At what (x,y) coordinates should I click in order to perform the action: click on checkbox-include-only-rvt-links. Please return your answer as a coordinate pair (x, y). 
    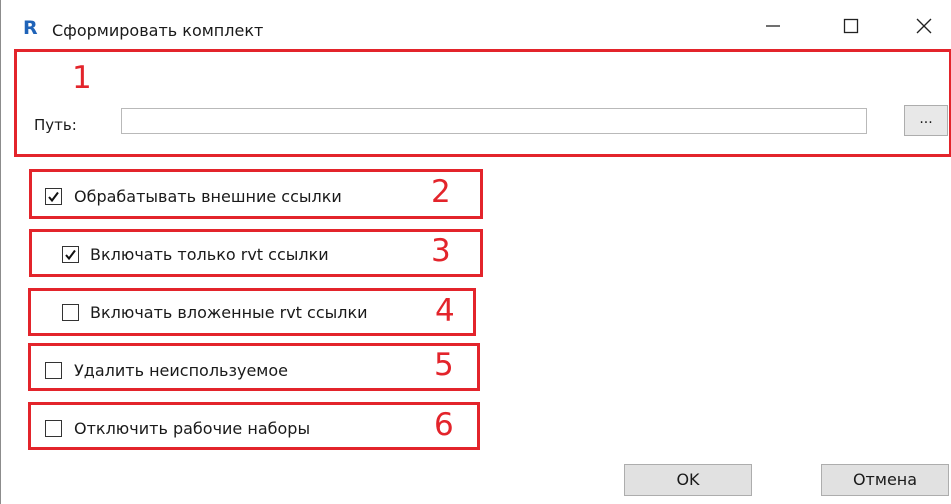
    Looking at the image, I should click on (70, 254).